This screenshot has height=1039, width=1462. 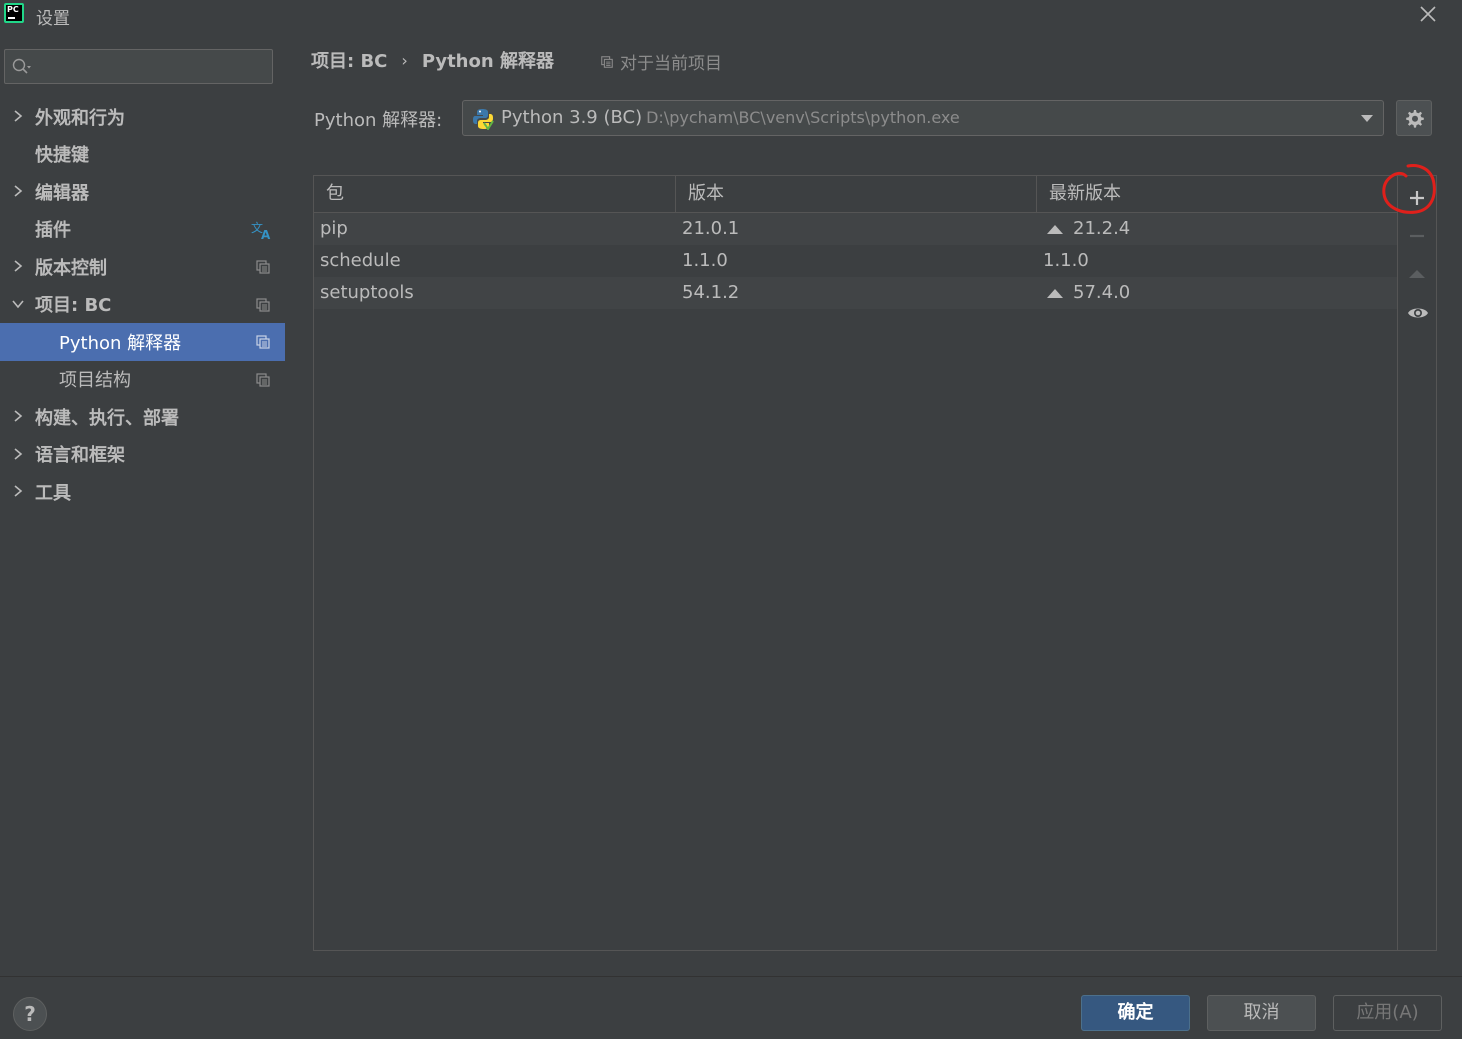 I want to click on ok-button: 确定, so click(x=1135, y=1013).